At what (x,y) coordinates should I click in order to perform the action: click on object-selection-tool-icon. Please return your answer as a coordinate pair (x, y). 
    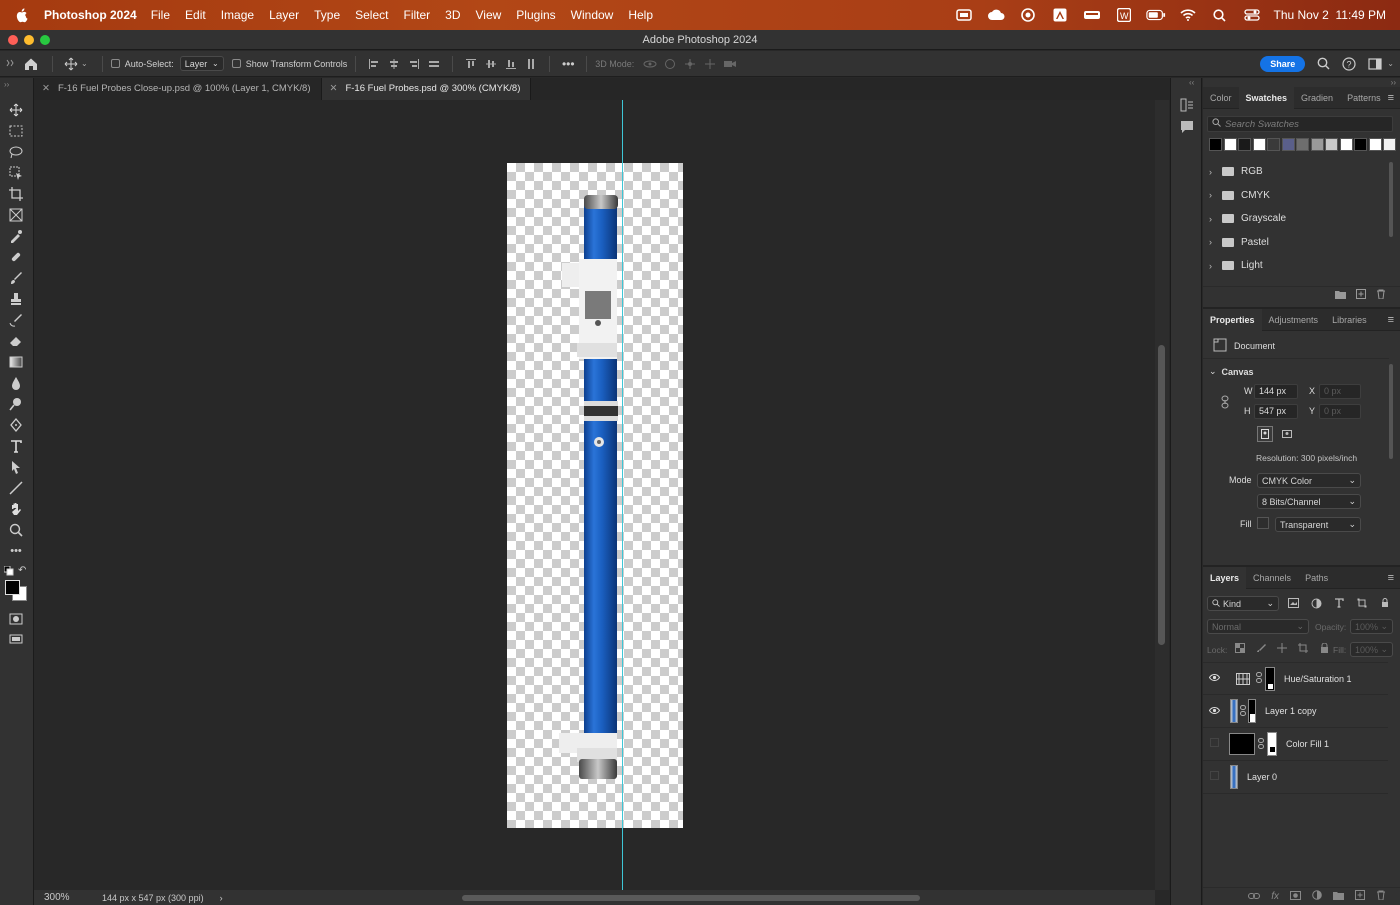
    Looking at the image, I should click on (16, 173).